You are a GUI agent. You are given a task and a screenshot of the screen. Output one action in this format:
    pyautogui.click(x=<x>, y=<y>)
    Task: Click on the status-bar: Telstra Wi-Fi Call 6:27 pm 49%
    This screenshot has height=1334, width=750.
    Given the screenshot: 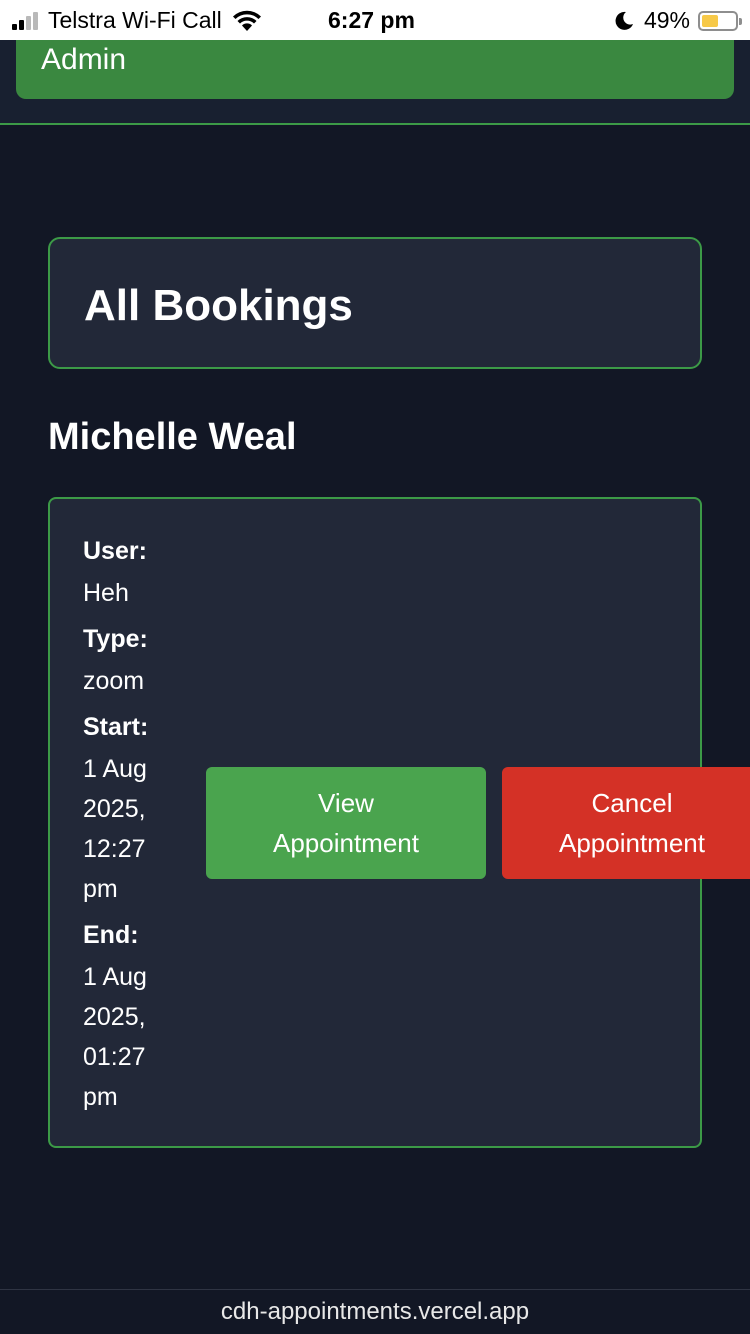 What is the action you would take?
    pyautogui.click(x=375, y=20)
    